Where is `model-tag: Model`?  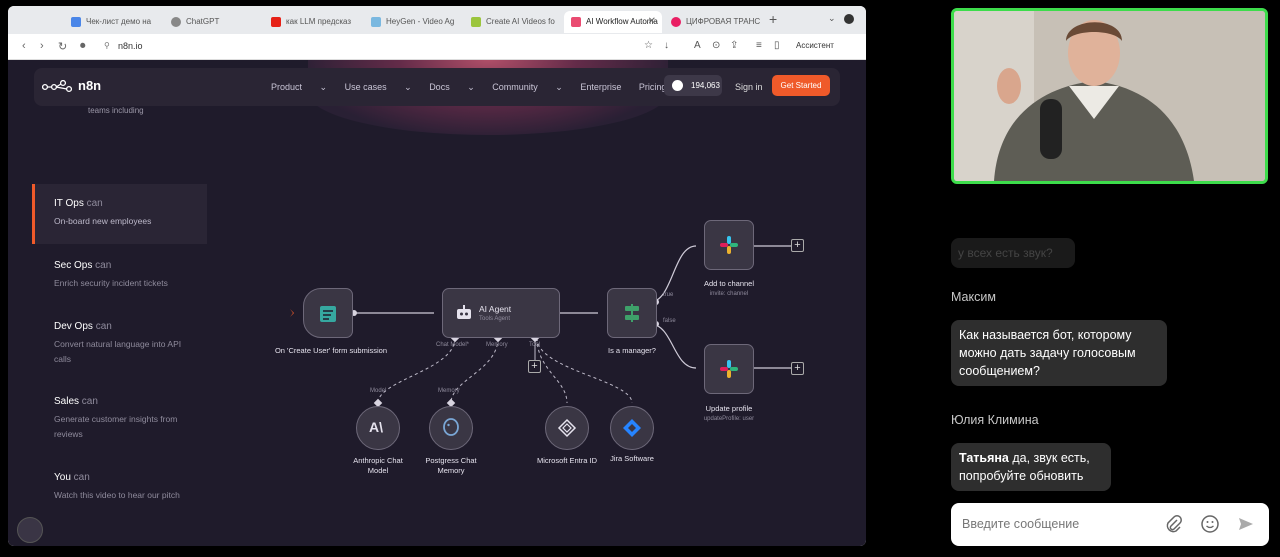
model-tag: Model is located at coordinates (378, 391).